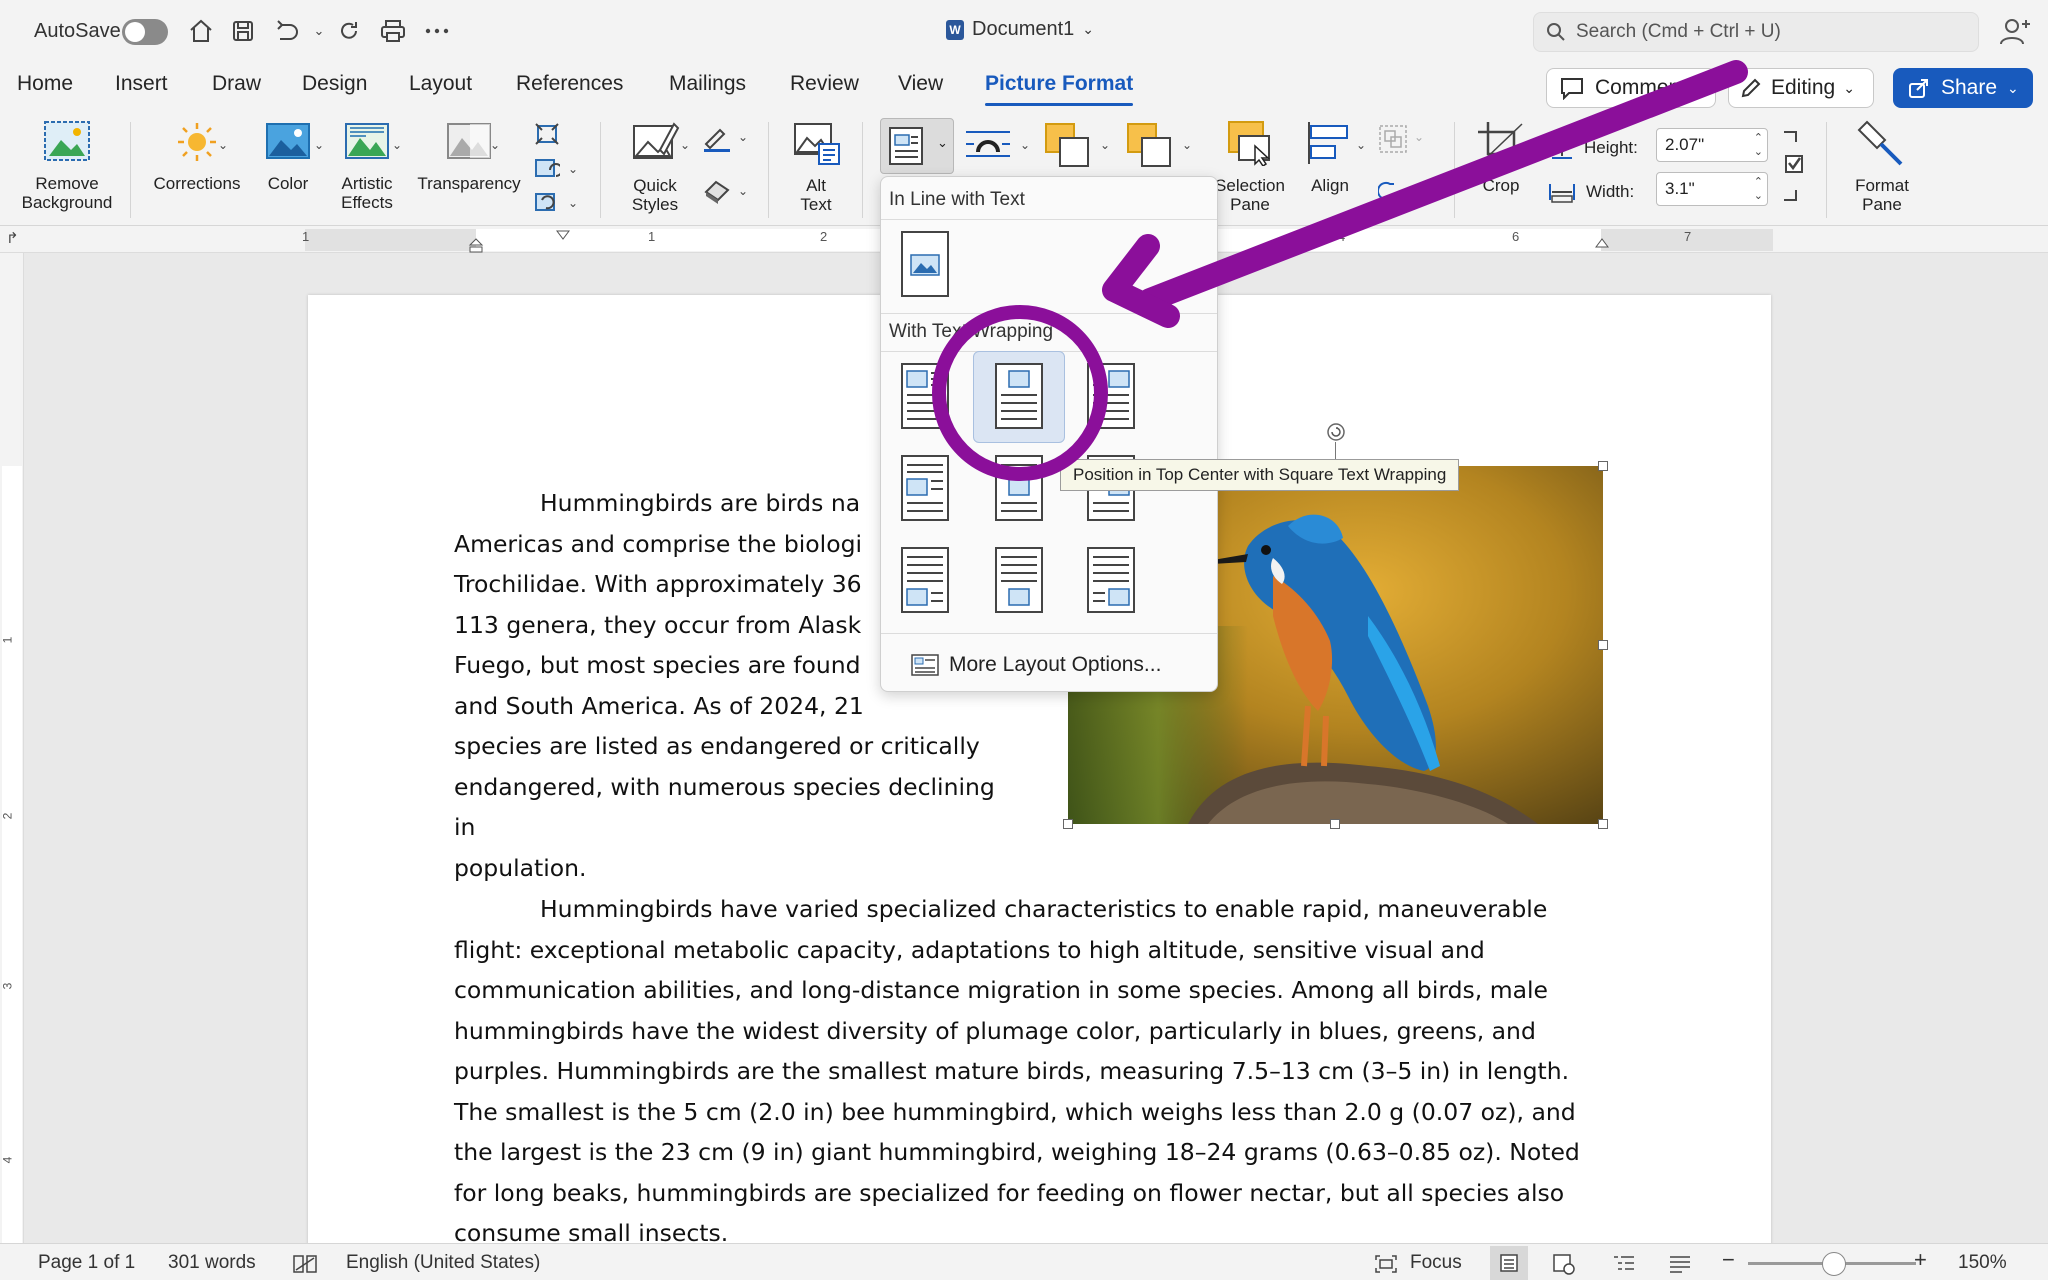  Describe the element at coordinates (2016, 32) in the screenshot. I see `share-person-icon` at that location.